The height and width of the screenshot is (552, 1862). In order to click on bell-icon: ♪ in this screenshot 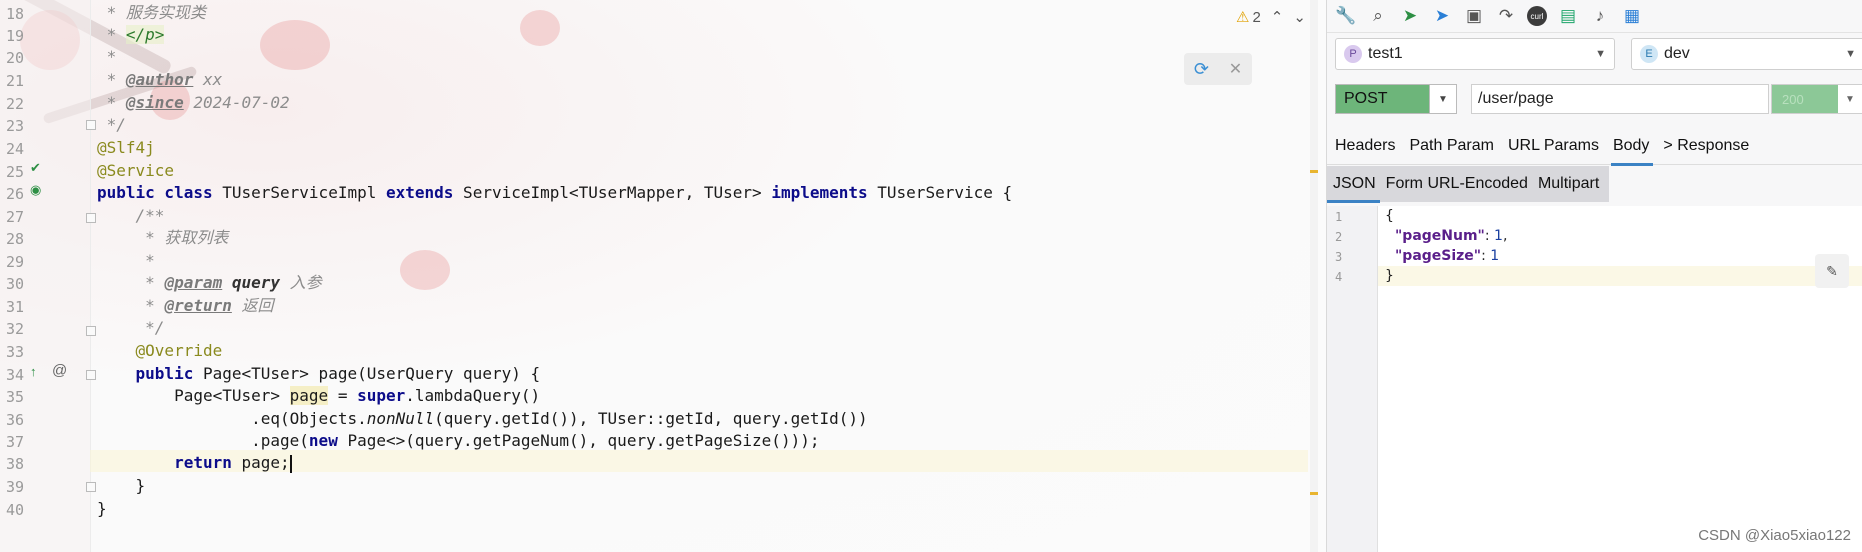, I will do `click(1600, 16)`.